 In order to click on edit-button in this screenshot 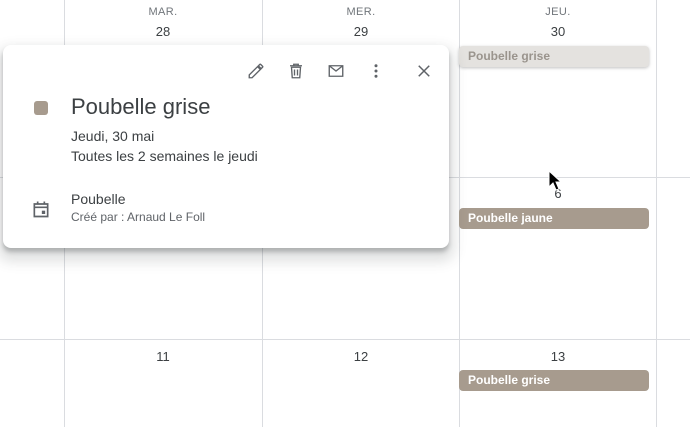, I will do `click(256, 71)`.